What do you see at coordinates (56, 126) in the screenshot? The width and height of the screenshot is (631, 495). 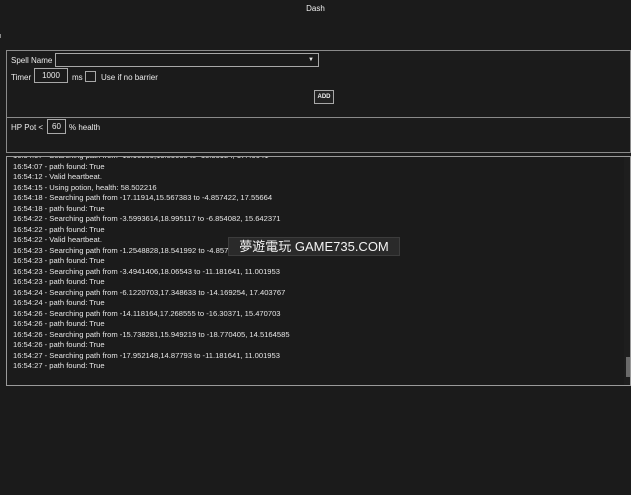 I see `hp-threshold-input: 60` at bounding box center [56, 126].